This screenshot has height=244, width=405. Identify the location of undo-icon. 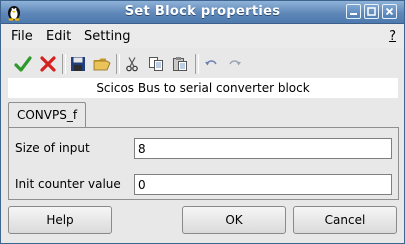
(211, 64).